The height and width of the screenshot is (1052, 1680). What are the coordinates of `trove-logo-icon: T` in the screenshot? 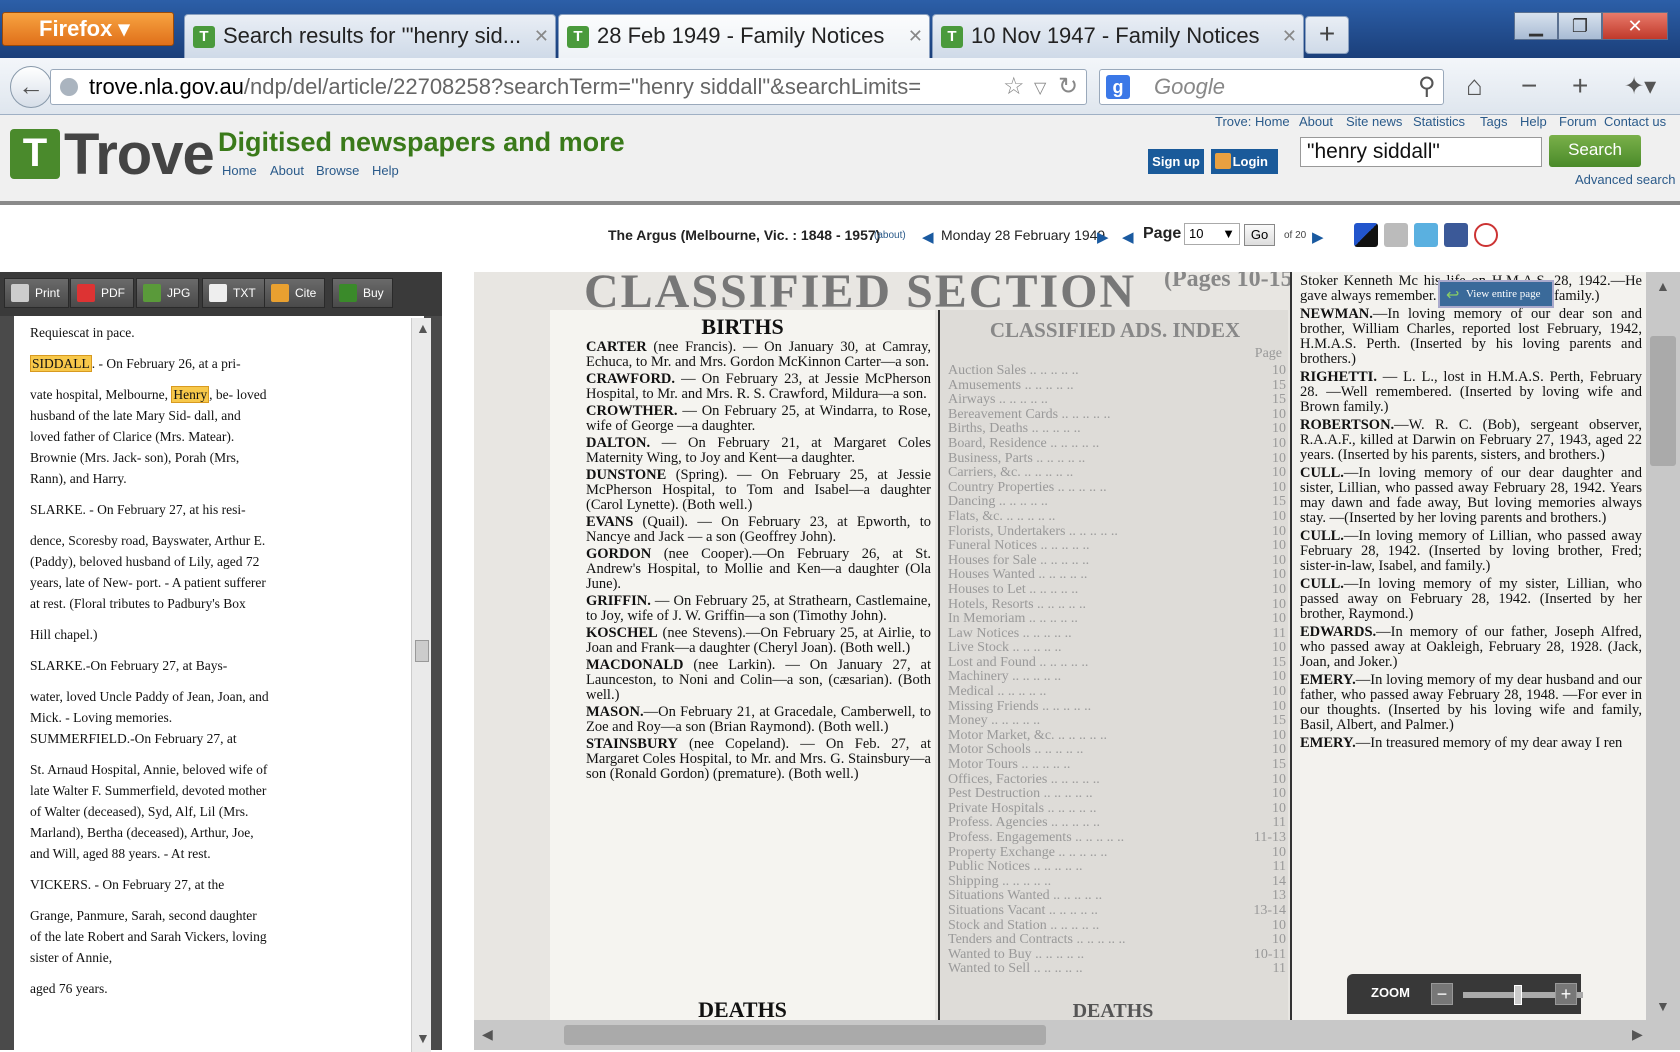 It's located at (35, 154).